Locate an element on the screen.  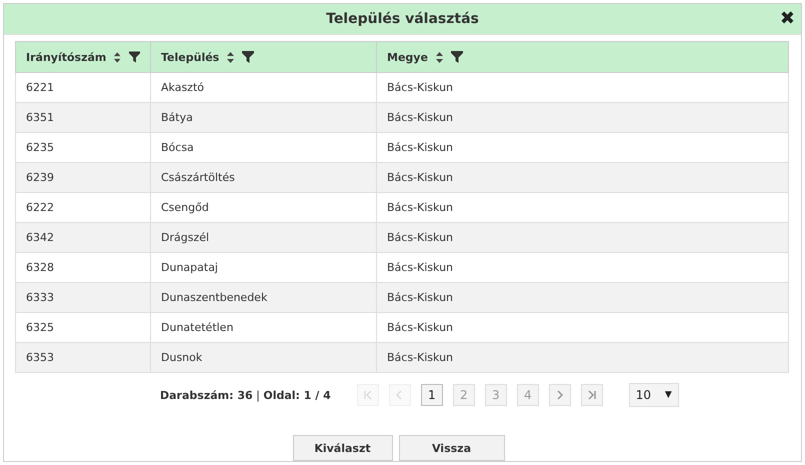
record-count: Darabszám: 36 | Oldal: 1 / 4 is located at coordinates (245, 395).